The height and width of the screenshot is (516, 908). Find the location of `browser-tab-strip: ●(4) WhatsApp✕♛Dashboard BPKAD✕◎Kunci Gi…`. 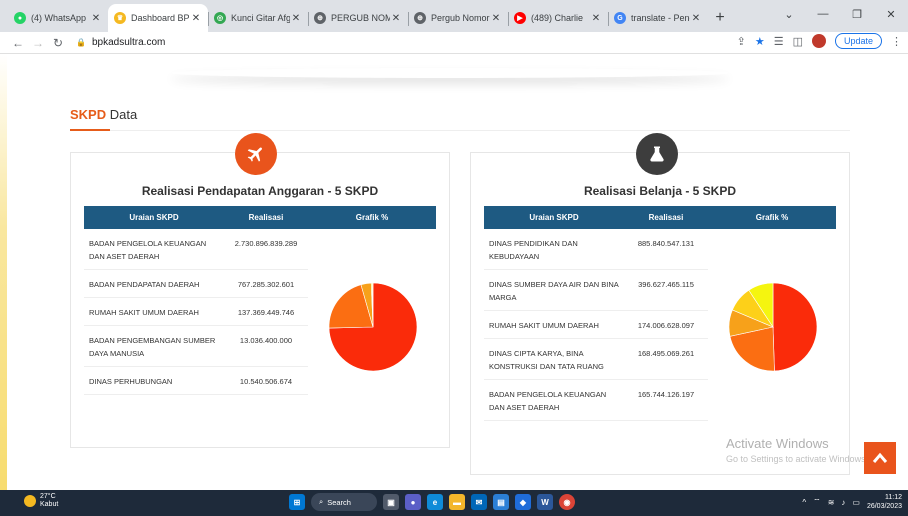

browser-tab-strip: ●(4) WhatsApp✕♛Dashboard BPKAD✕◎Kunci Gi… is located at coordinates (454, 16).